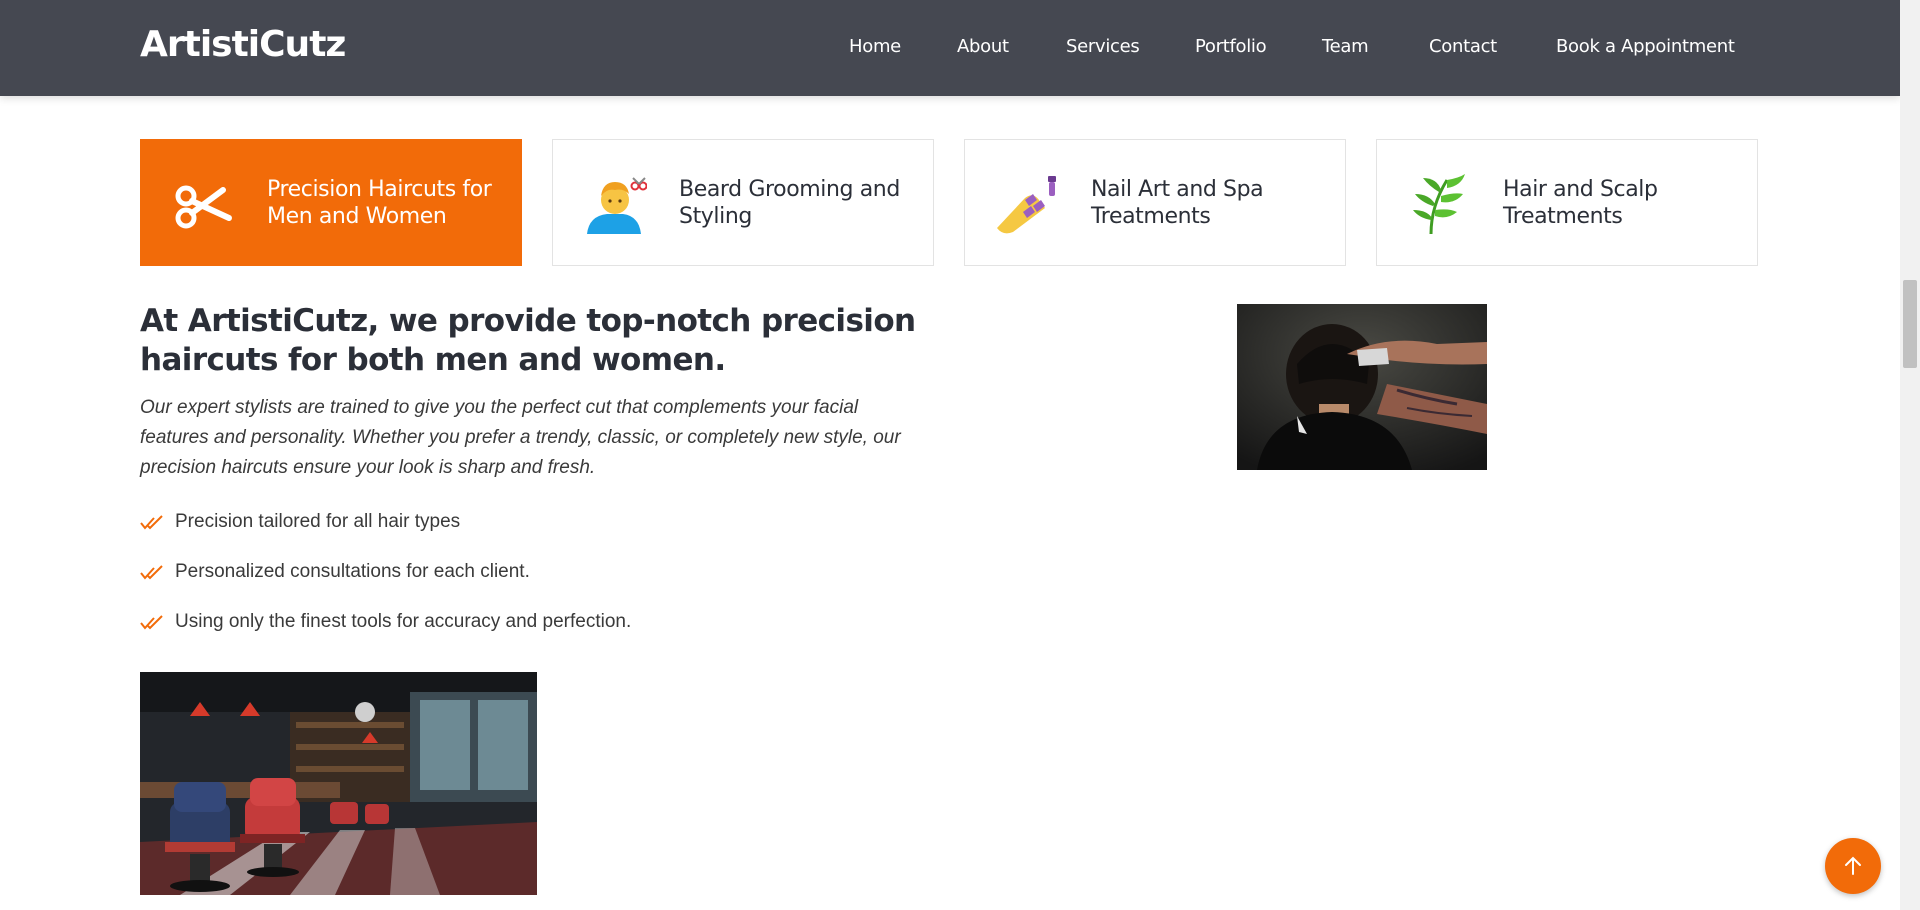 The image size is (1920, 910). I want to click on tab-nail-art-spa: Nail Art and Spa Treatments, so click(1155, 202).